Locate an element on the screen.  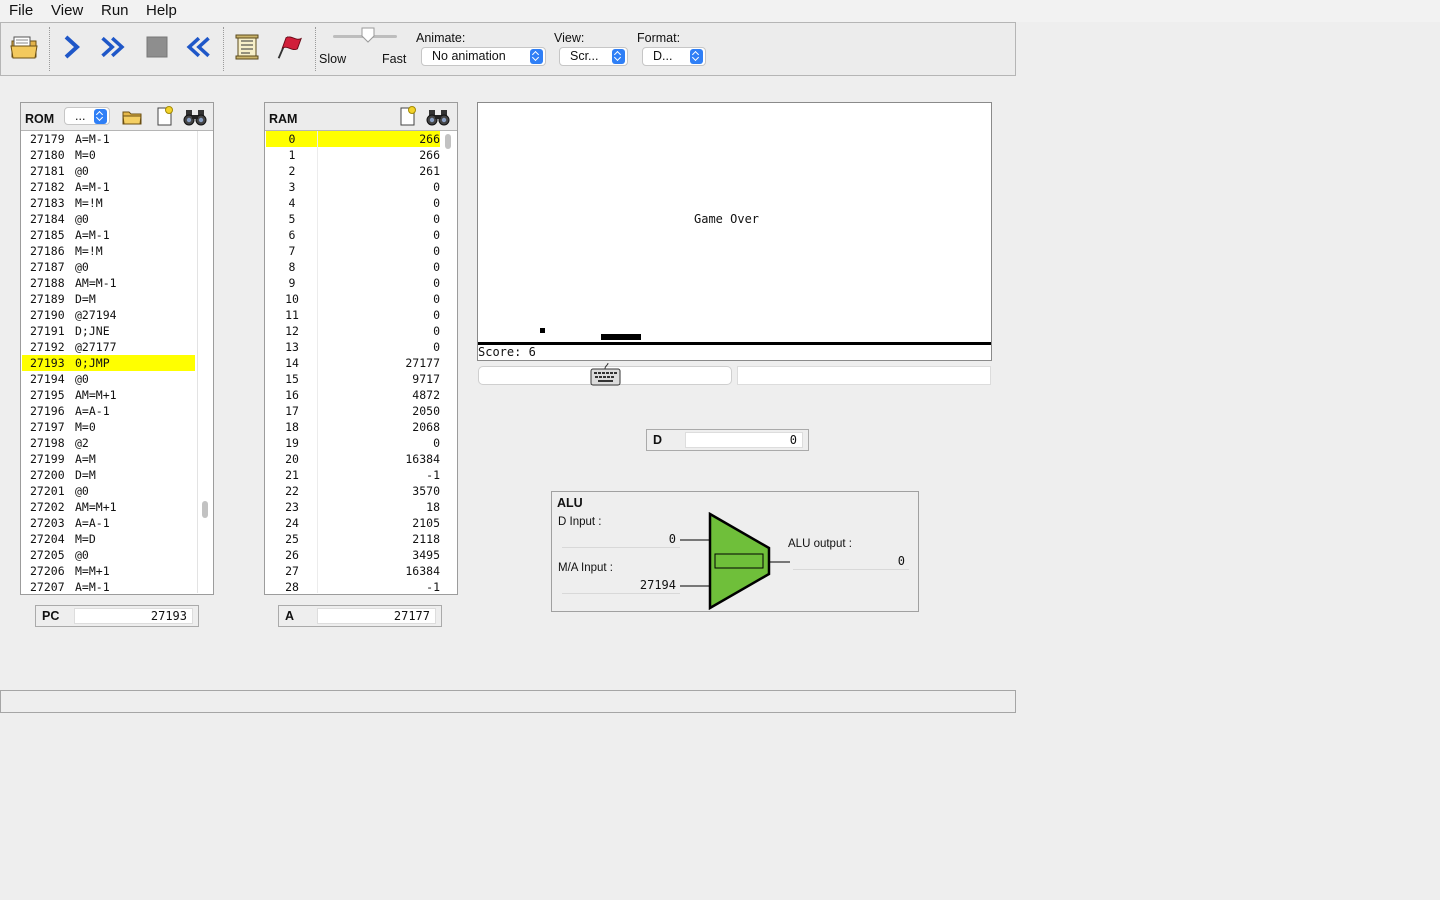
ram-row: 22 3570 is located at coordinates (353, 491).